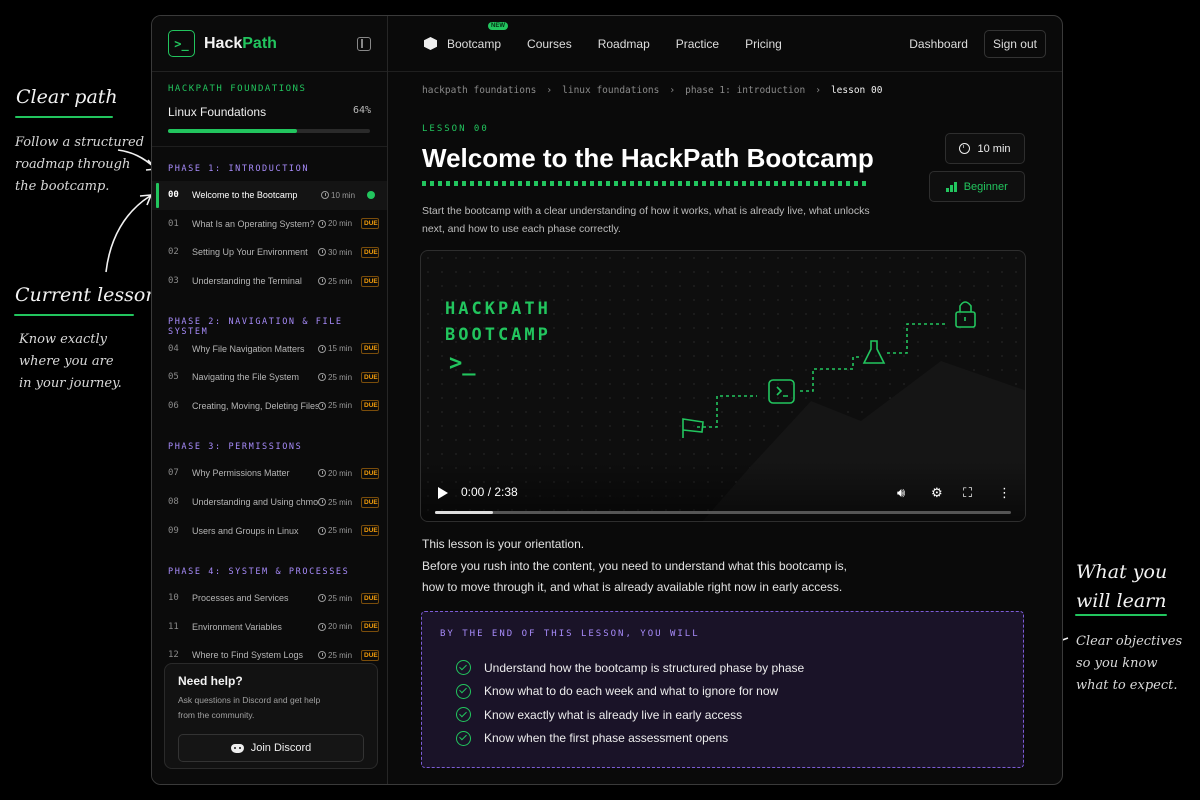 The width and height of the screenshot is (1200, 800). What do you see at coordinates (173, 348) in the screenshot?
I see `lesson-number: 04` at bounding box center [173, 348].